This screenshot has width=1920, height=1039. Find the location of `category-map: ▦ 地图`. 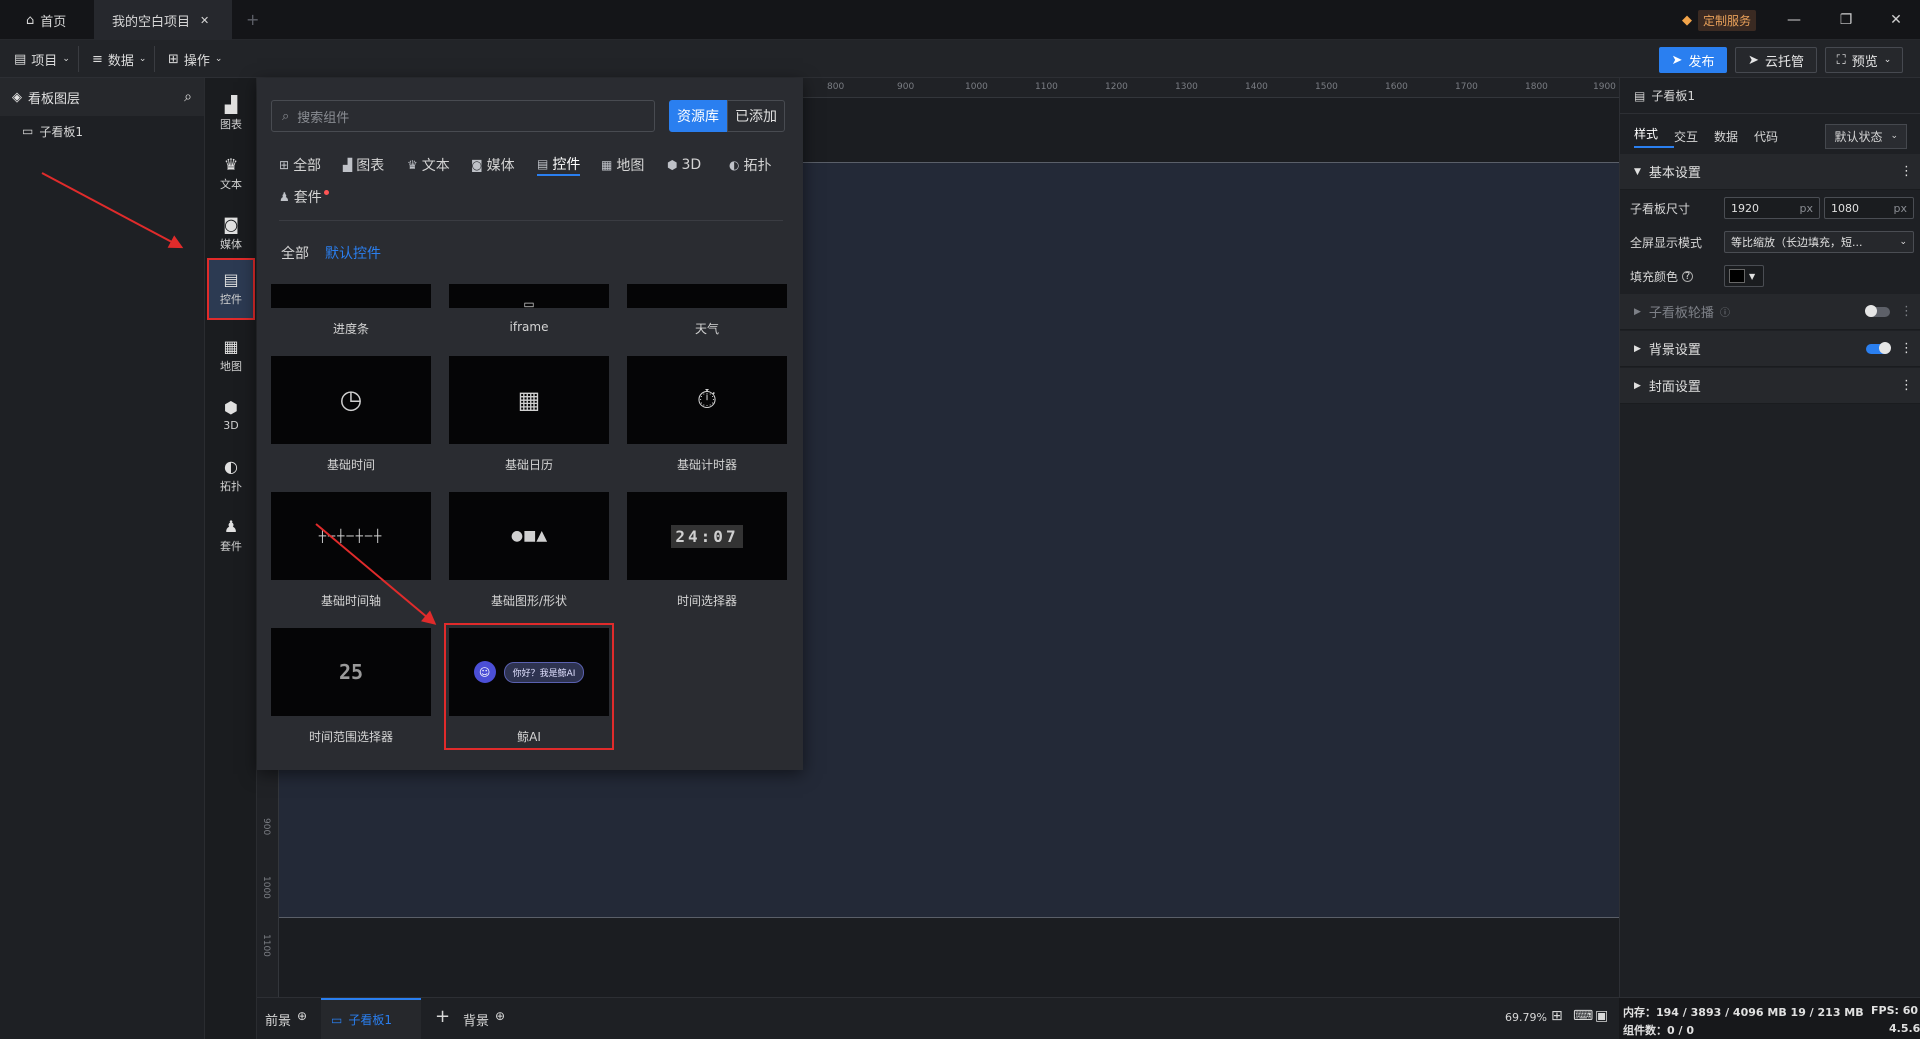

category-map: ▦ 地图 is located at coordinates (622, 165).